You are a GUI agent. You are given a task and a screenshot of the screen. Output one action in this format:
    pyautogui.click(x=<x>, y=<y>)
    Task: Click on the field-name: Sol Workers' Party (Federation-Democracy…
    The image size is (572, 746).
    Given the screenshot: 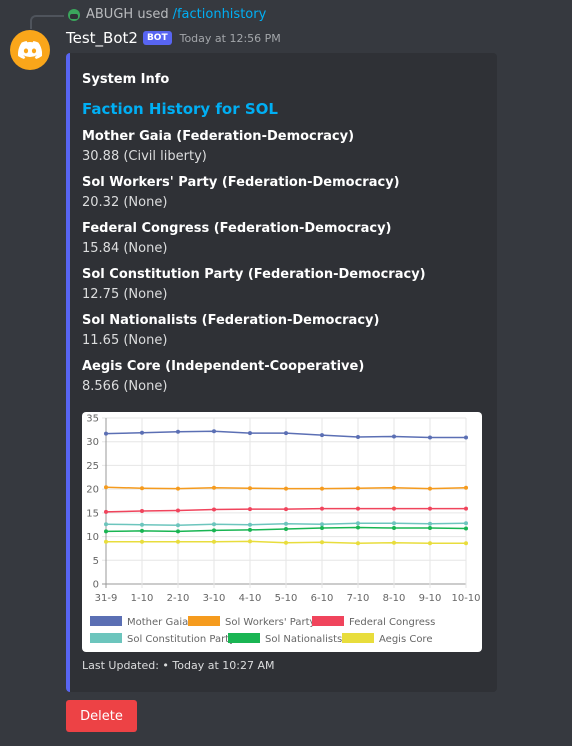 What is the action you would take?
    pyautogui.click(x=241, y=182)
    